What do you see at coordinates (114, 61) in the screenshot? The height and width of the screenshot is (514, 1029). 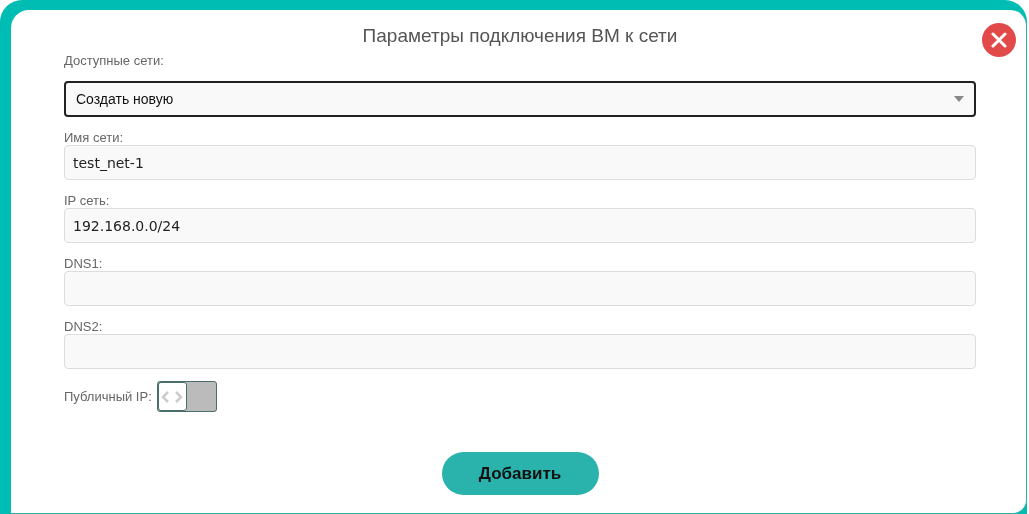 I see `field-label: Доступные сети:` at bounding box center [114, 61].